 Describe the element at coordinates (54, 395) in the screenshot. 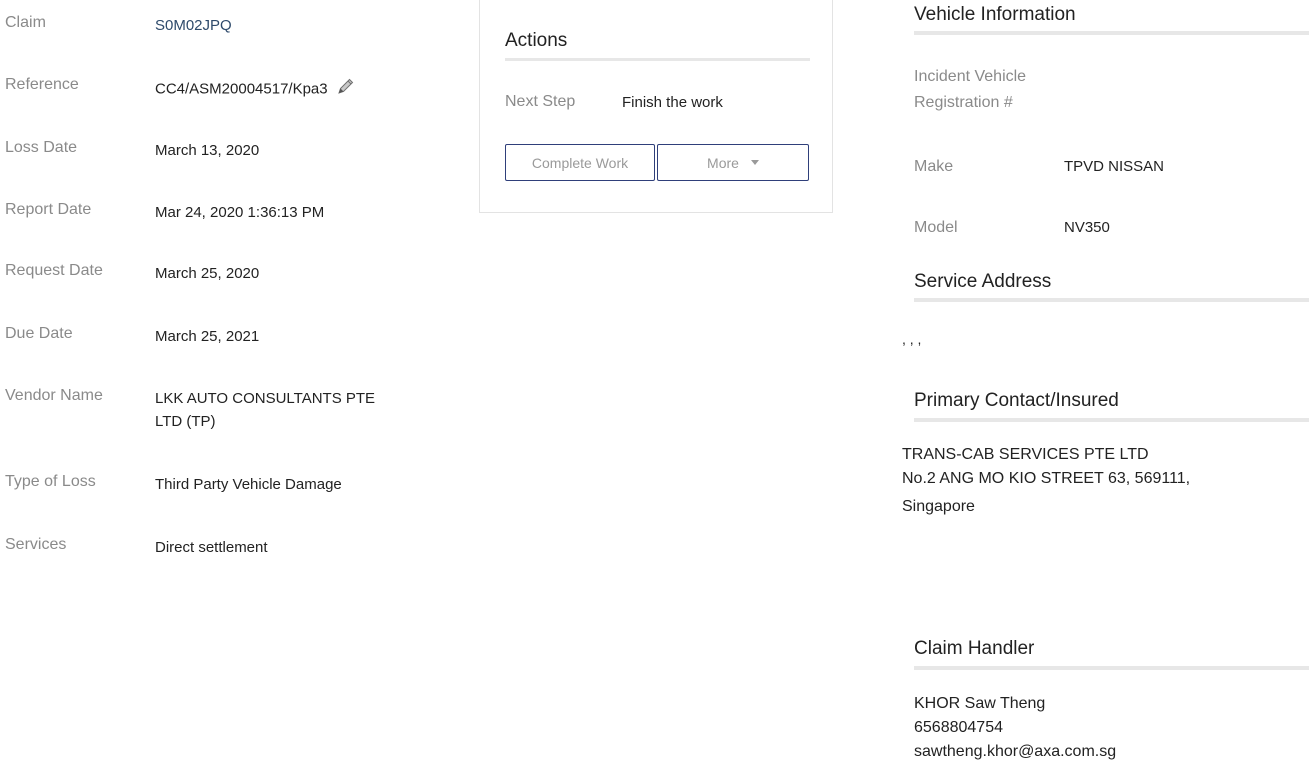

I see `vendor-name-label: Vendor Name` at that location.